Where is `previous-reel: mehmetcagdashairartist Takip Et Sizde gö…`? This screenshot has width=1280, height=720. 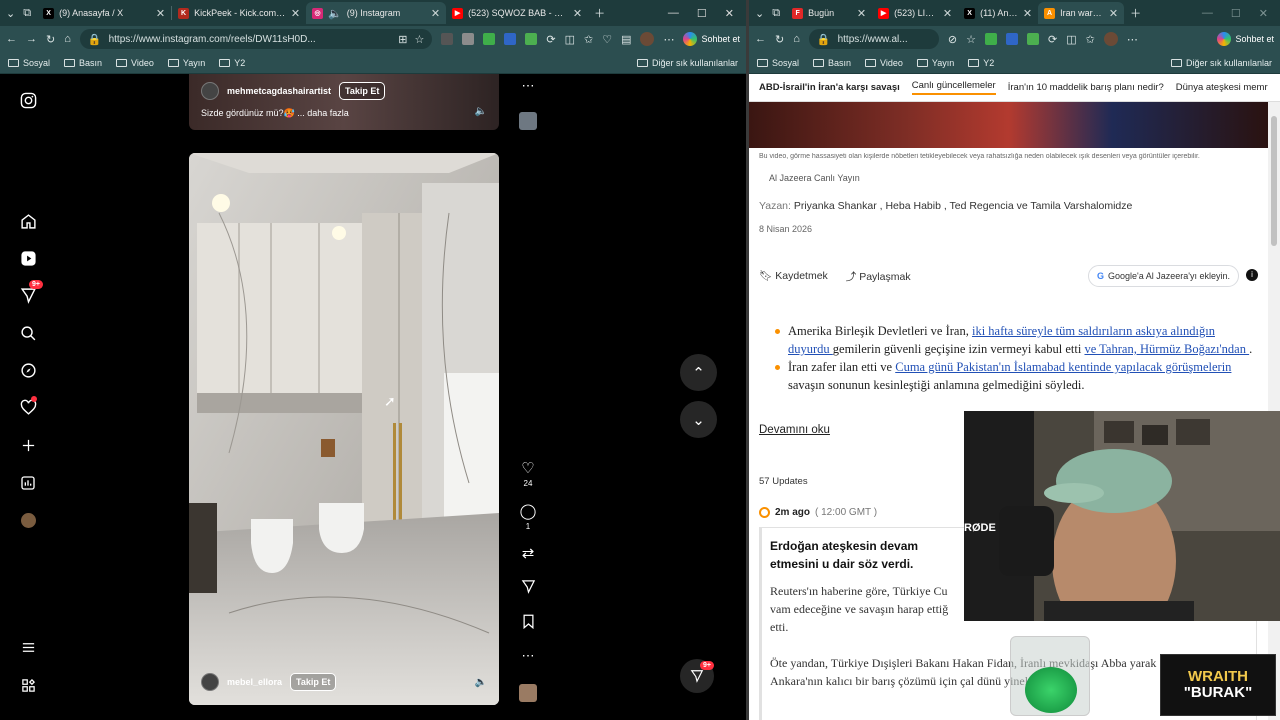 previous-reel: mehmetcagdashairartist Takip Et Sizde gö… is located at coordinates (344, 102).